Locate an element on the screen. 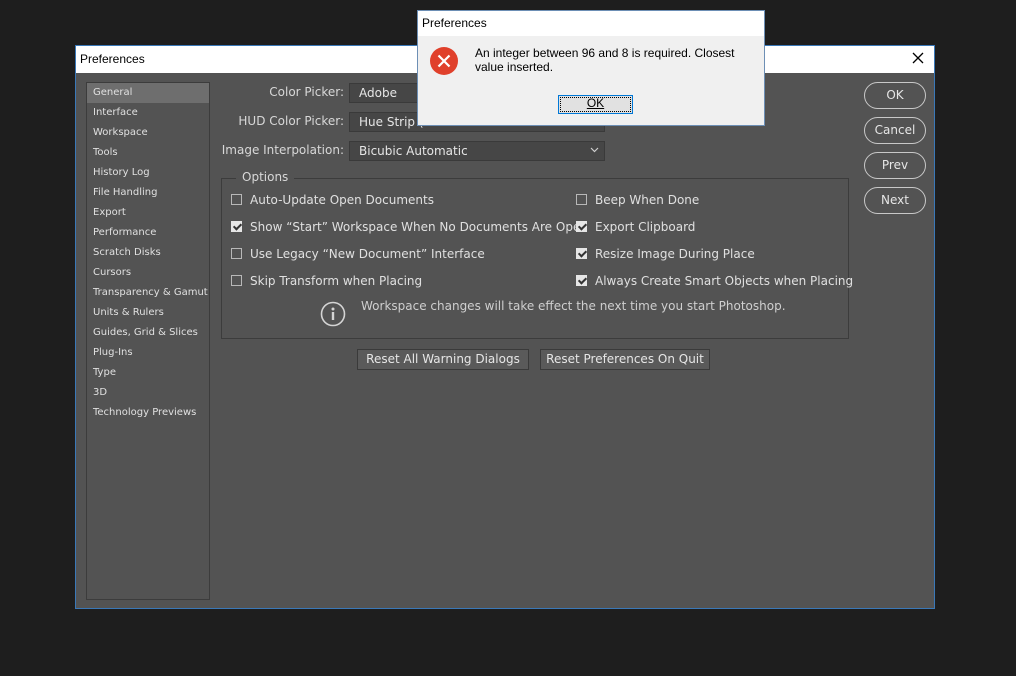  beep-when-done-checkbox: Beep When Done is located at coordinates (637, 201).